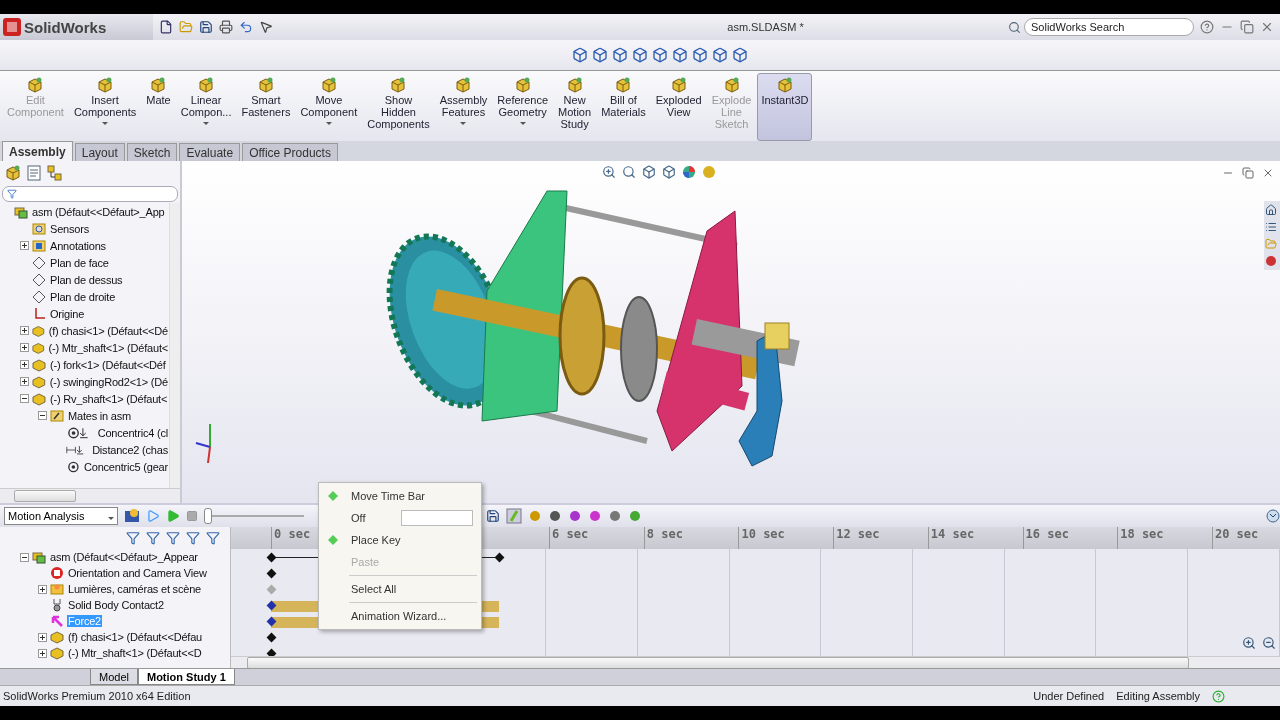 Image resolution: width=1280 pixels, height=720 pixels. Describe the element at coordinates (398, 107) in the screenshot. I see `ribbon-command: Show Hidden Components` at that location.